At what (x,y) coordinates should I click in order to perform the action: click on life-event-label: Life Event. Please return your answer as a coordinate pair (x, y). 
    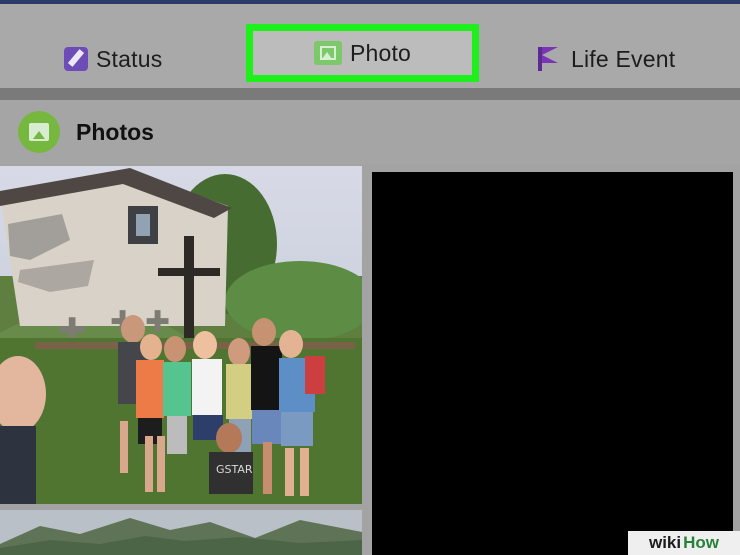
    Looking at the image, I should click on (623, 58).